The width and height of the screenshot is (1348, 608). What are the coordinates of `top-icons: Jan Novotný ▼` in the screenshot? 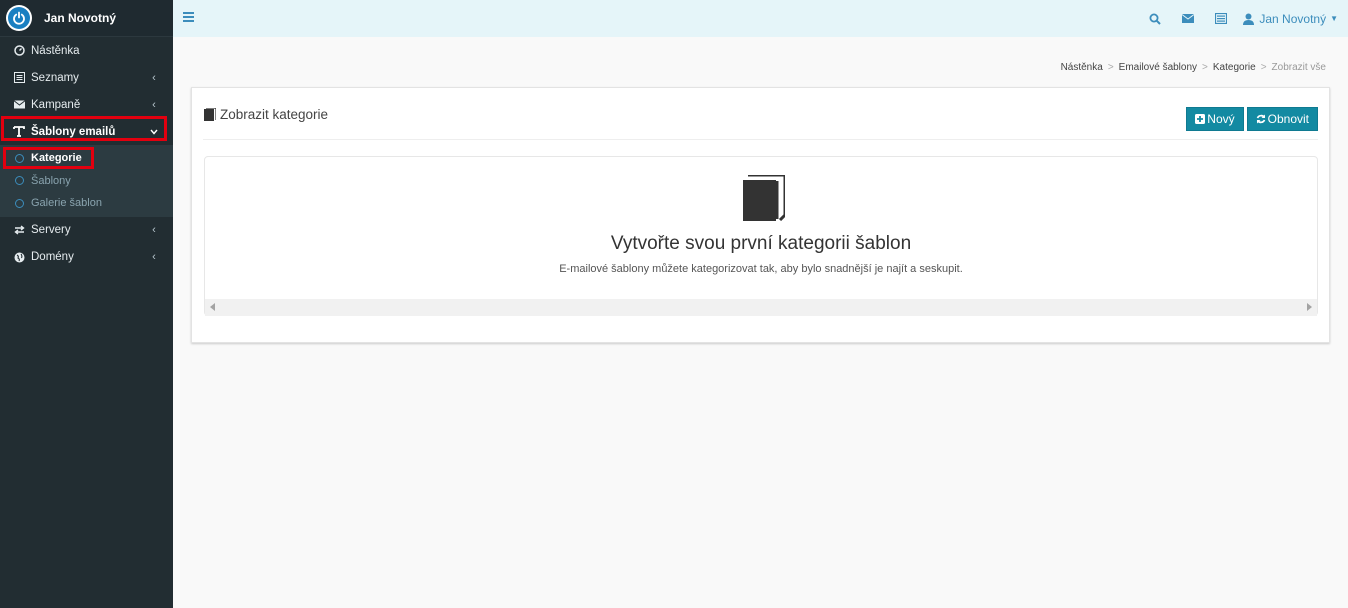 It's located at (1243, 18).